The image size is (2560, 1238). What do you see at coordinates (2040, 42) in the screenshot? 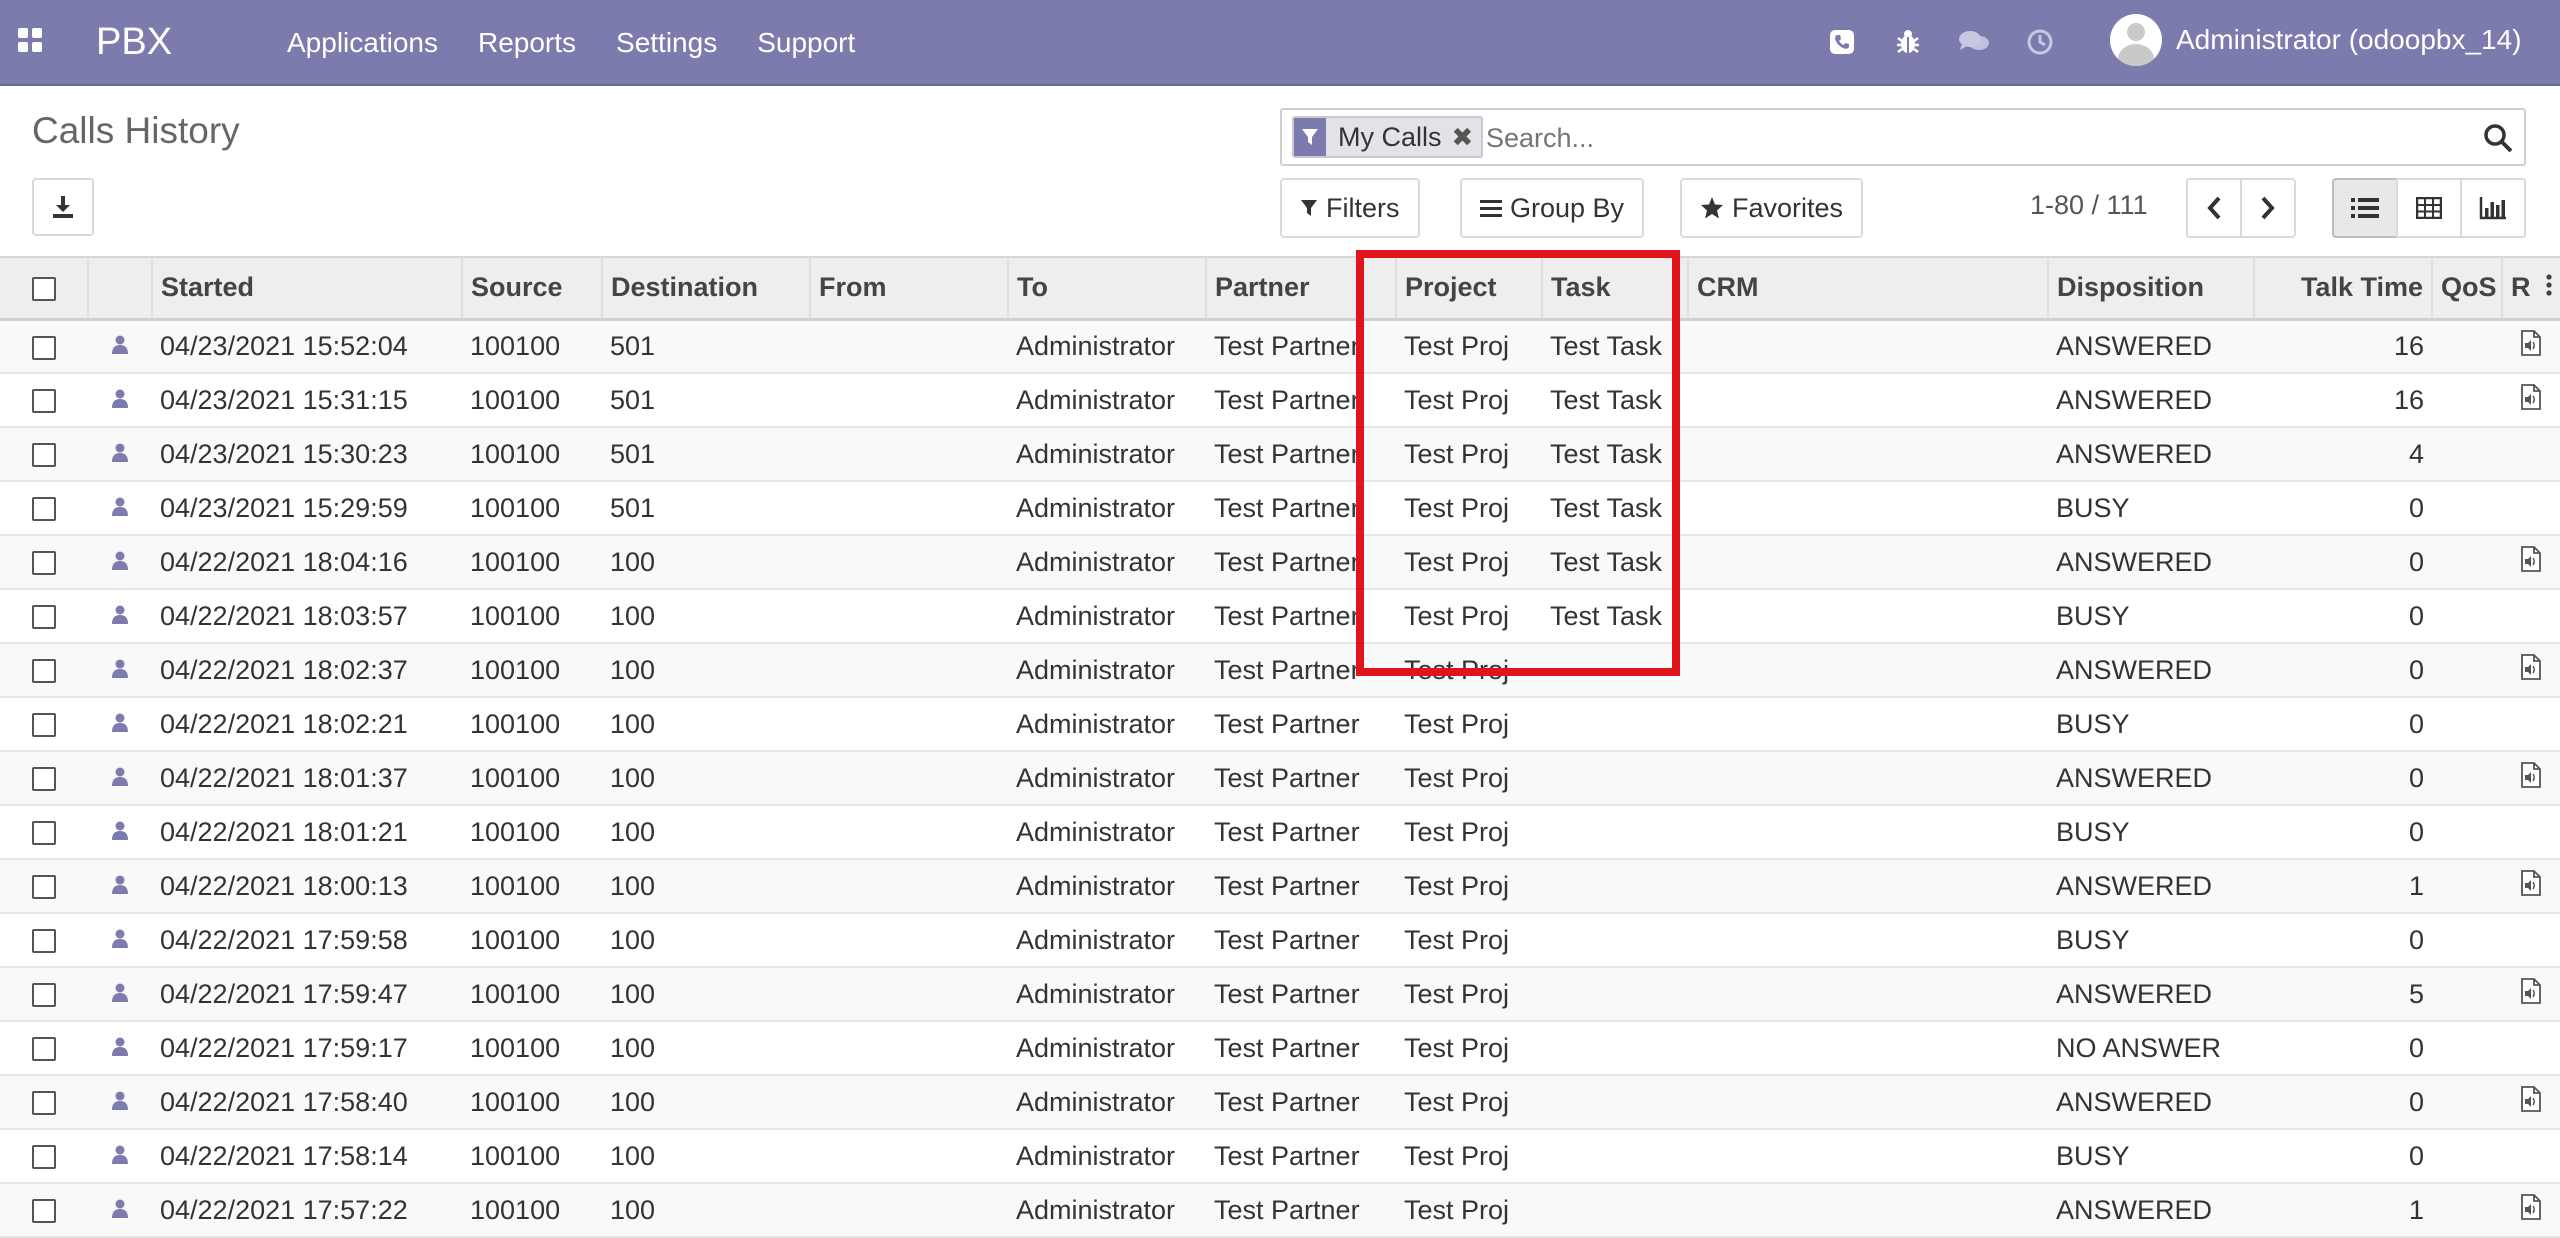
I see `clock-icon` at bounding box center [2040, 42].